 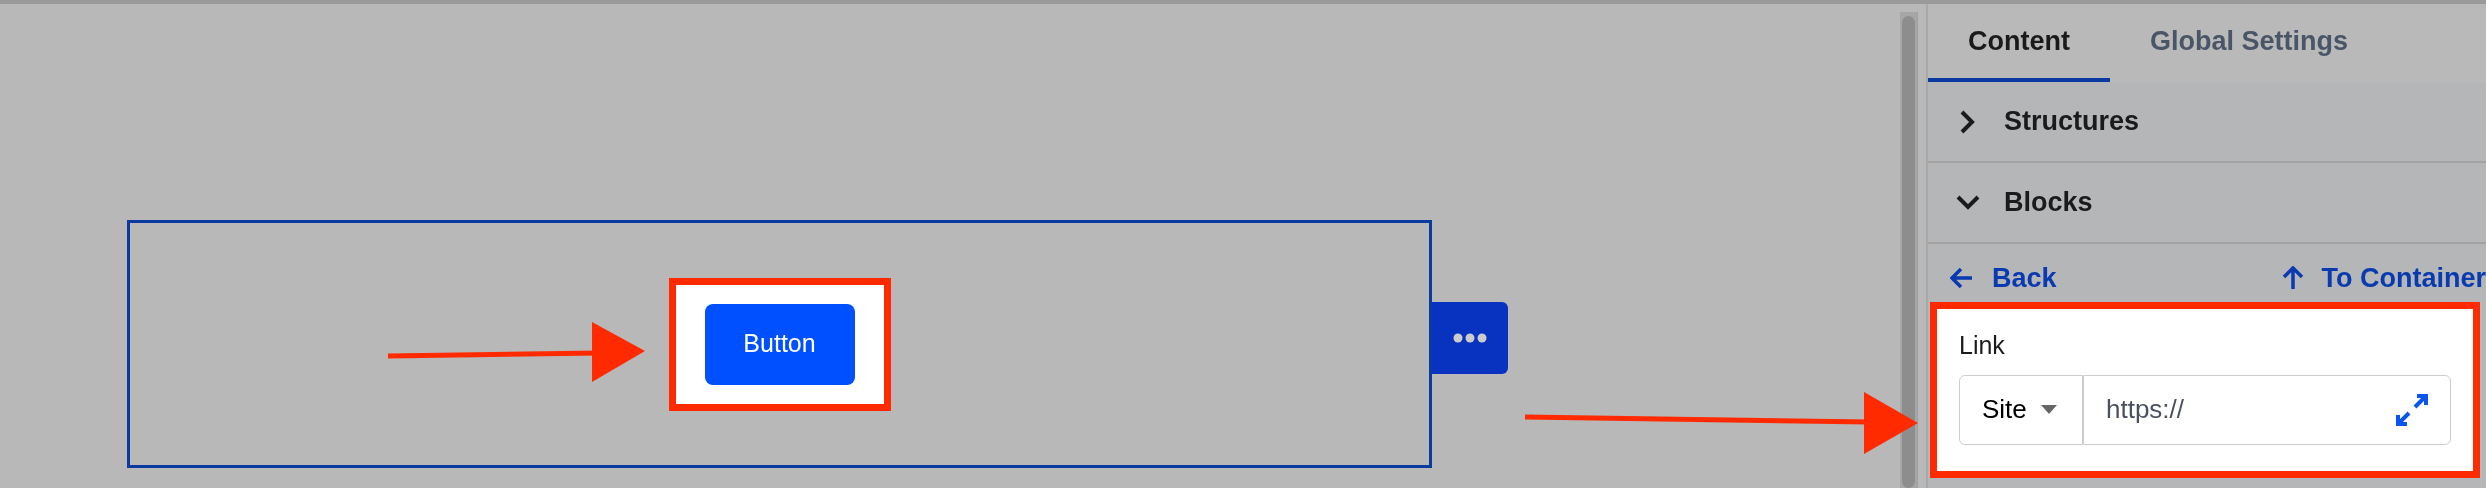 I want to click on more-button, so click(x=1470, y=338).